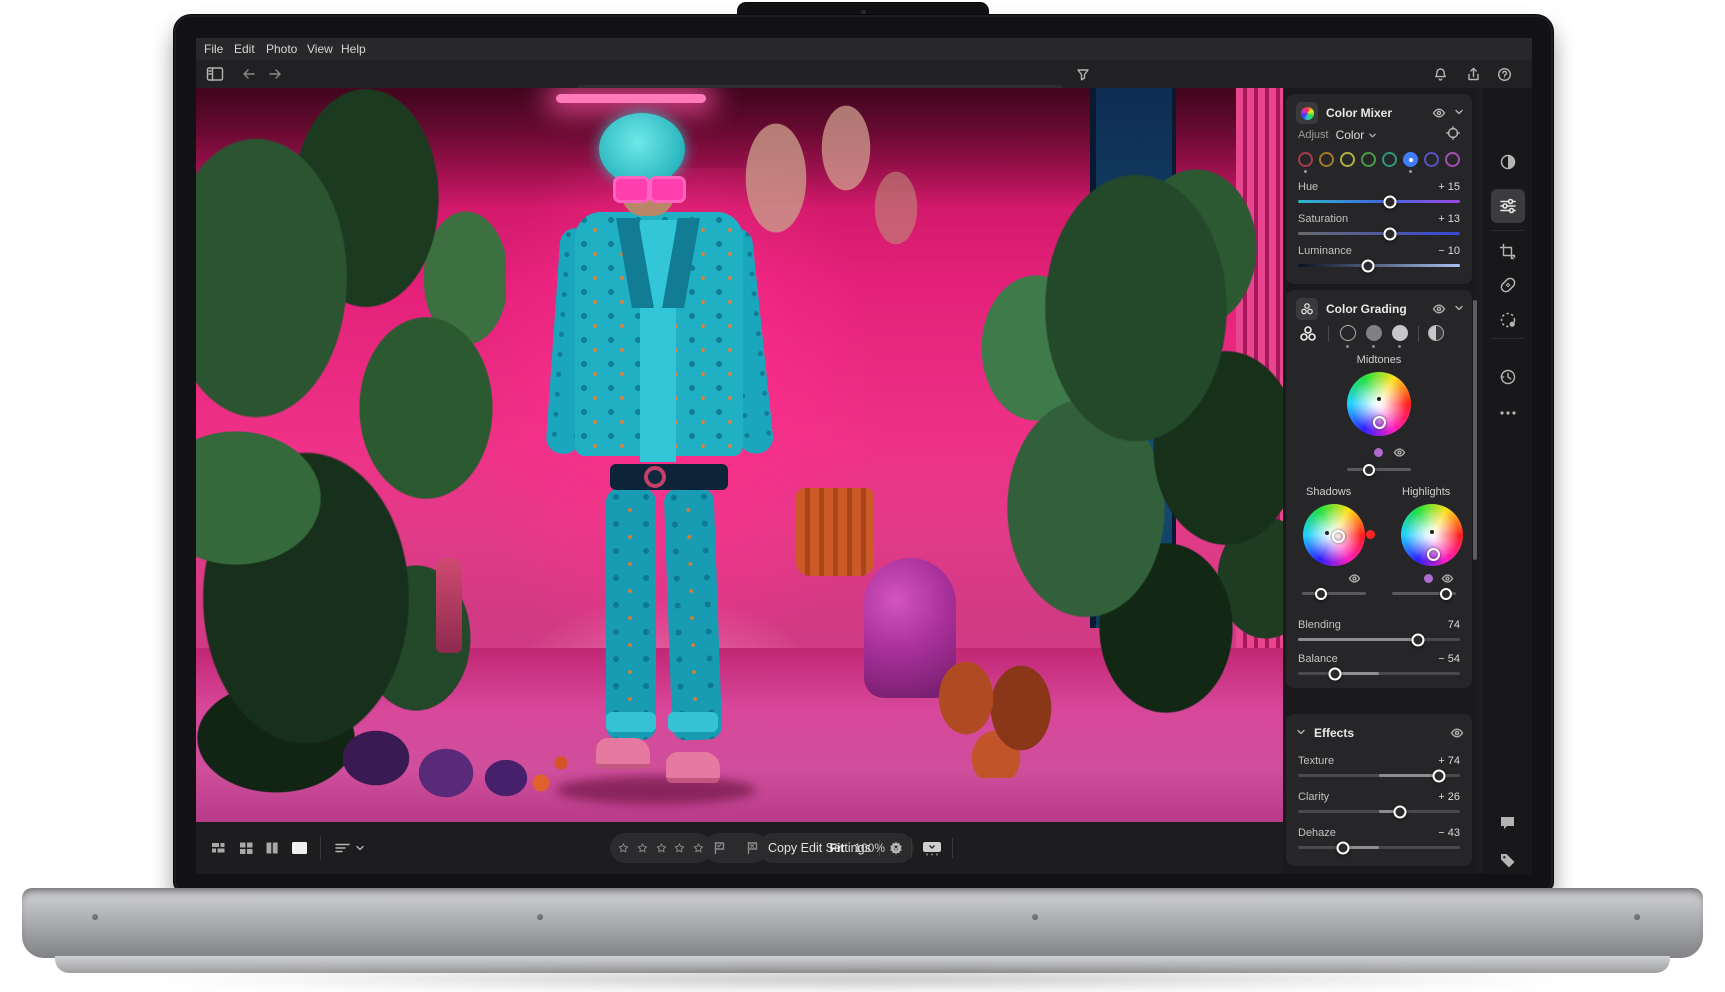  Describe the element at coordinates (1379, 187) in the screenshot. I see `hue-row: Hue + 15` at that location.